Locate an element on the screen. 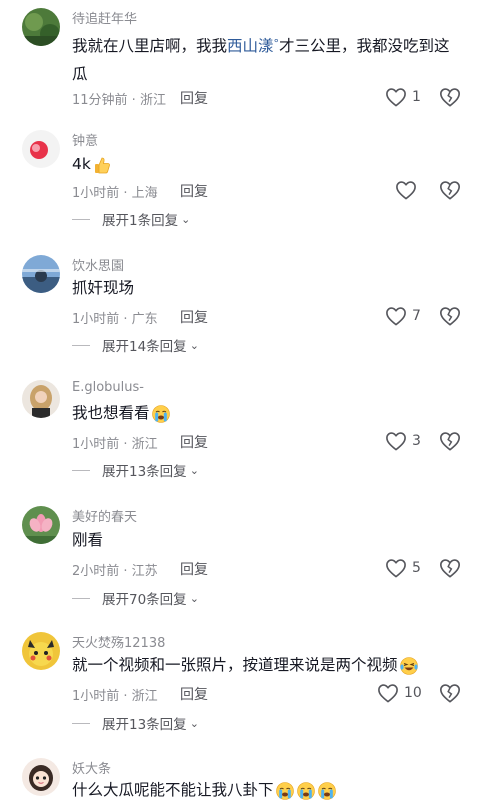 Image resolution: width=477 pixels, height=800 pixels. location-pin-icon: ° is located at coordinates (276, 43).